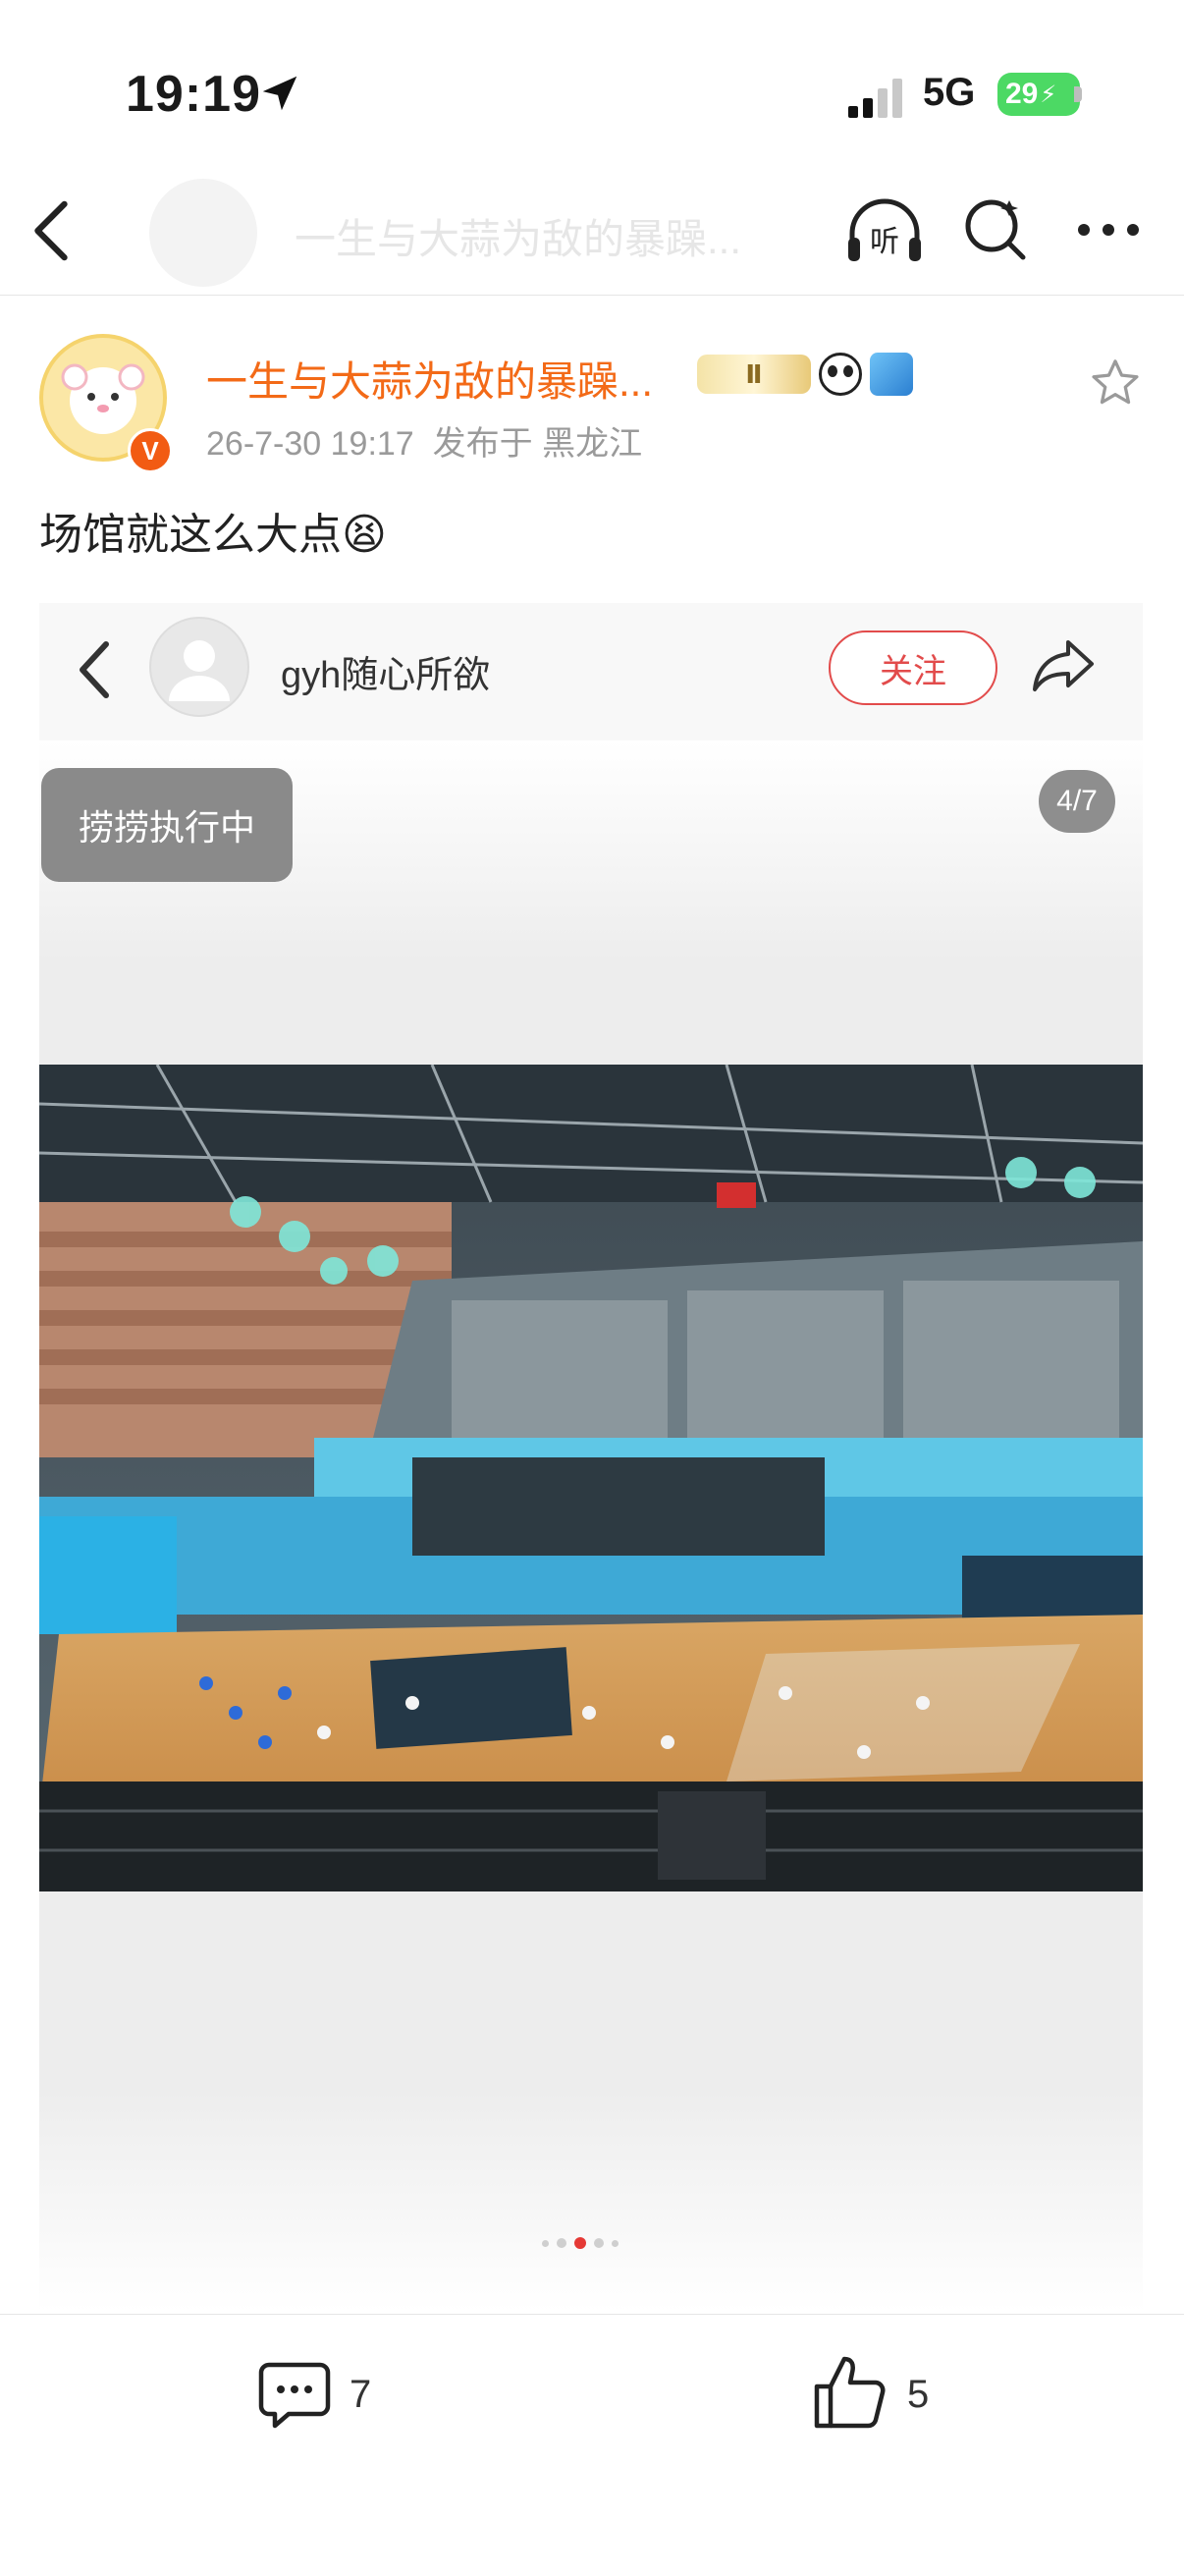 The height and width of the screenshot is (2576, 1184). I want to click on embedded-username: gyh随心所欲, so click(385, 671).